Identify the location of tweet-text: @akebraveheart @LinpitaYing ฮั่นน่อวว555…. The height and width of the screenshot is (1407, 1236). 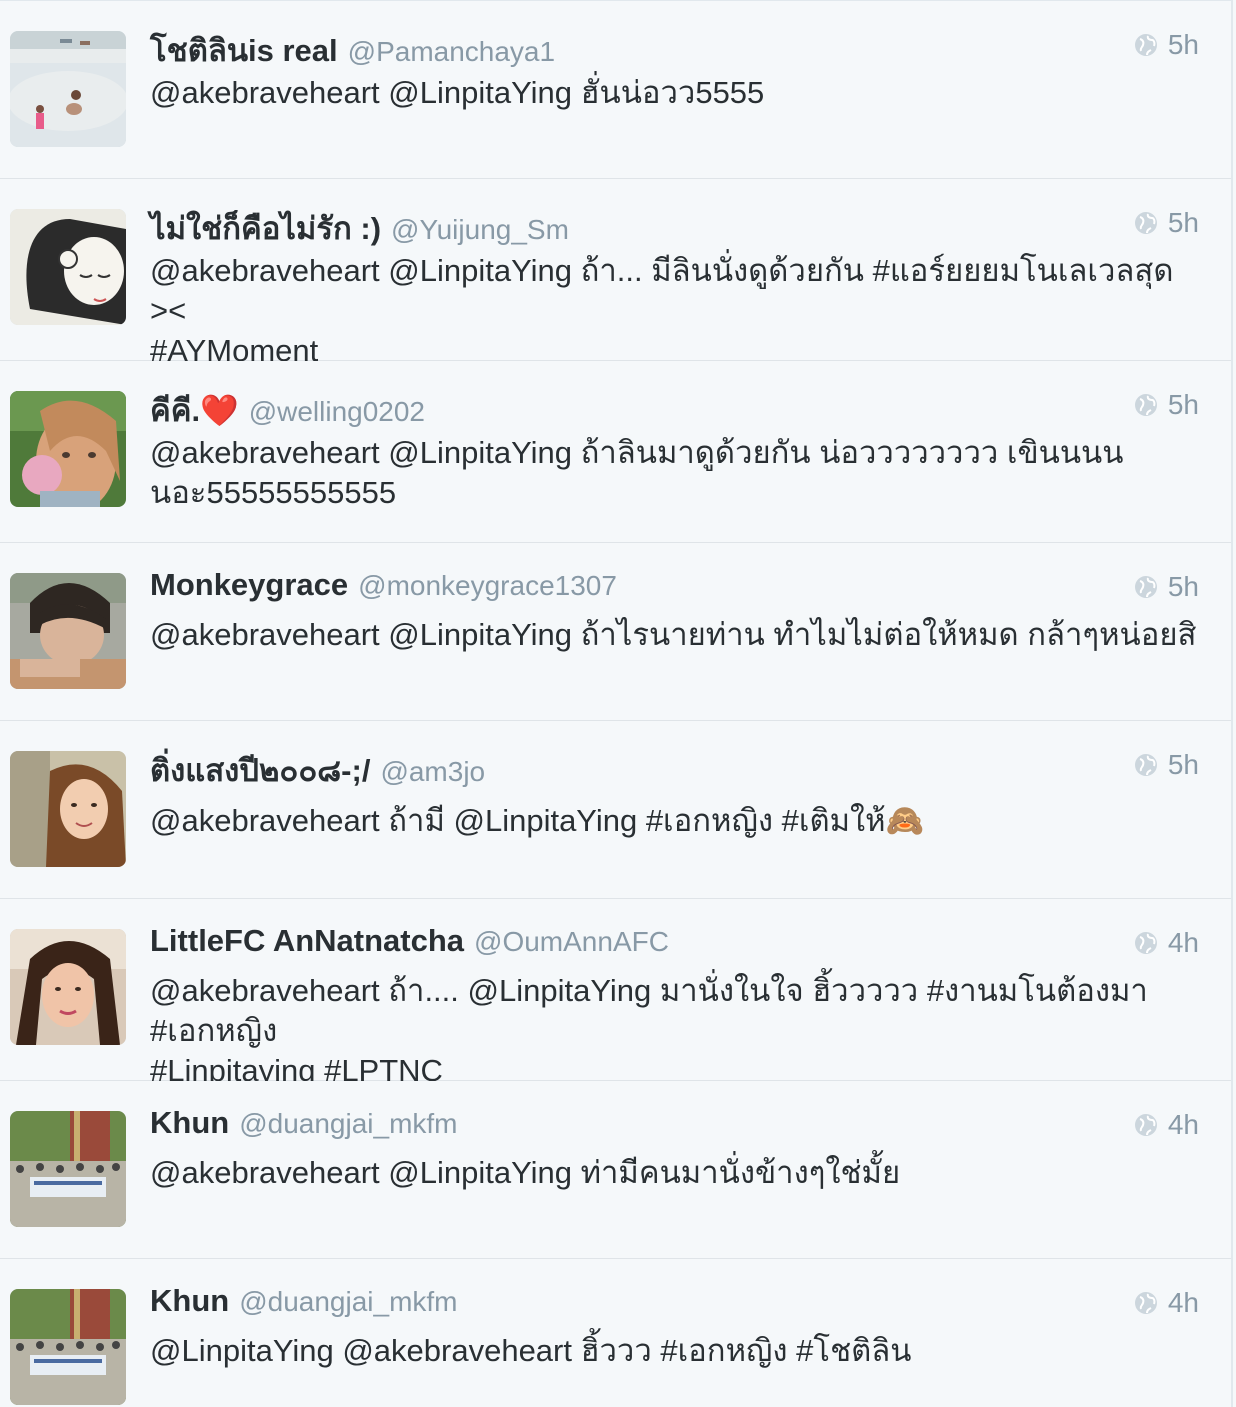
(457, 92).